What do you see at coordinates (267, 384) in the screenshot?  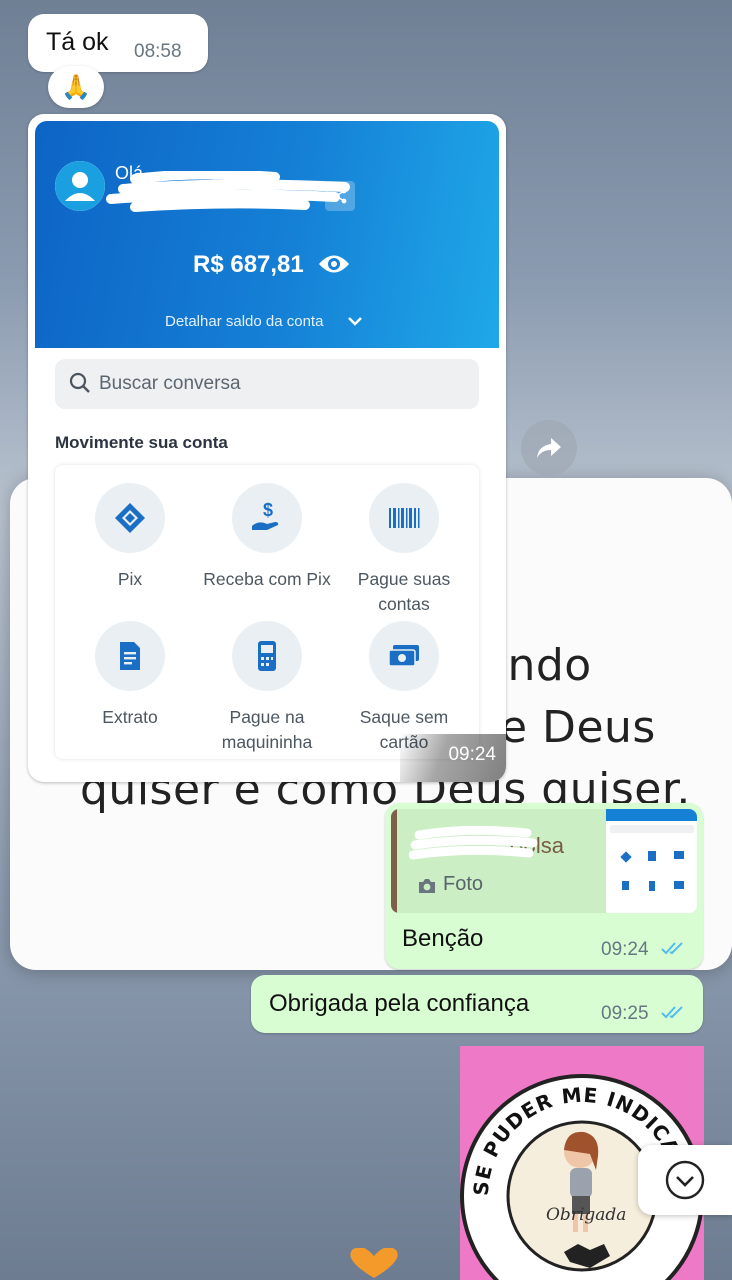 I see `search-input: Buscar conversa` at bounding box center [267, 384].